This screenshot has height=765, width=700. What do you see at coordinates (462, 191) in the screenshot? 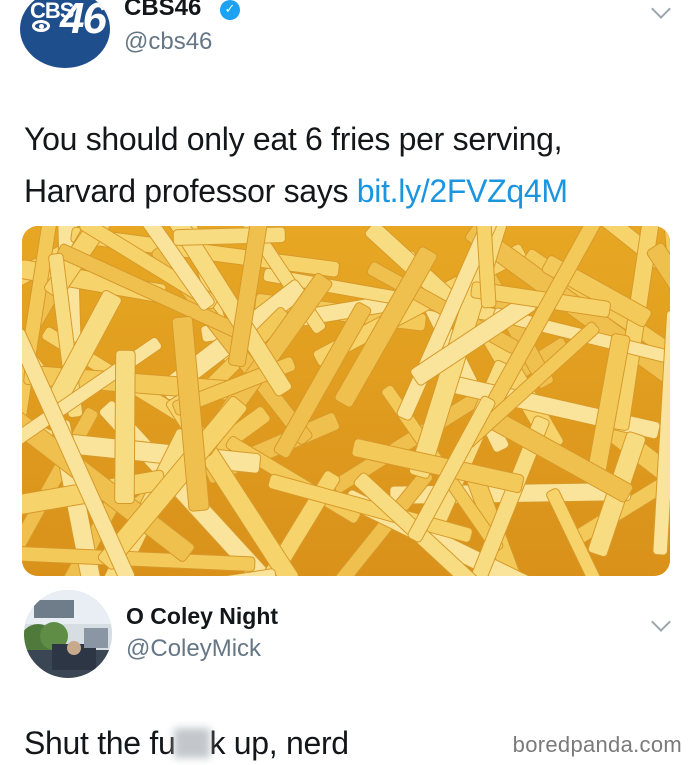
I see `tweet-link: bit.ly/2FVZq4M` at bounding box center [462, 191].